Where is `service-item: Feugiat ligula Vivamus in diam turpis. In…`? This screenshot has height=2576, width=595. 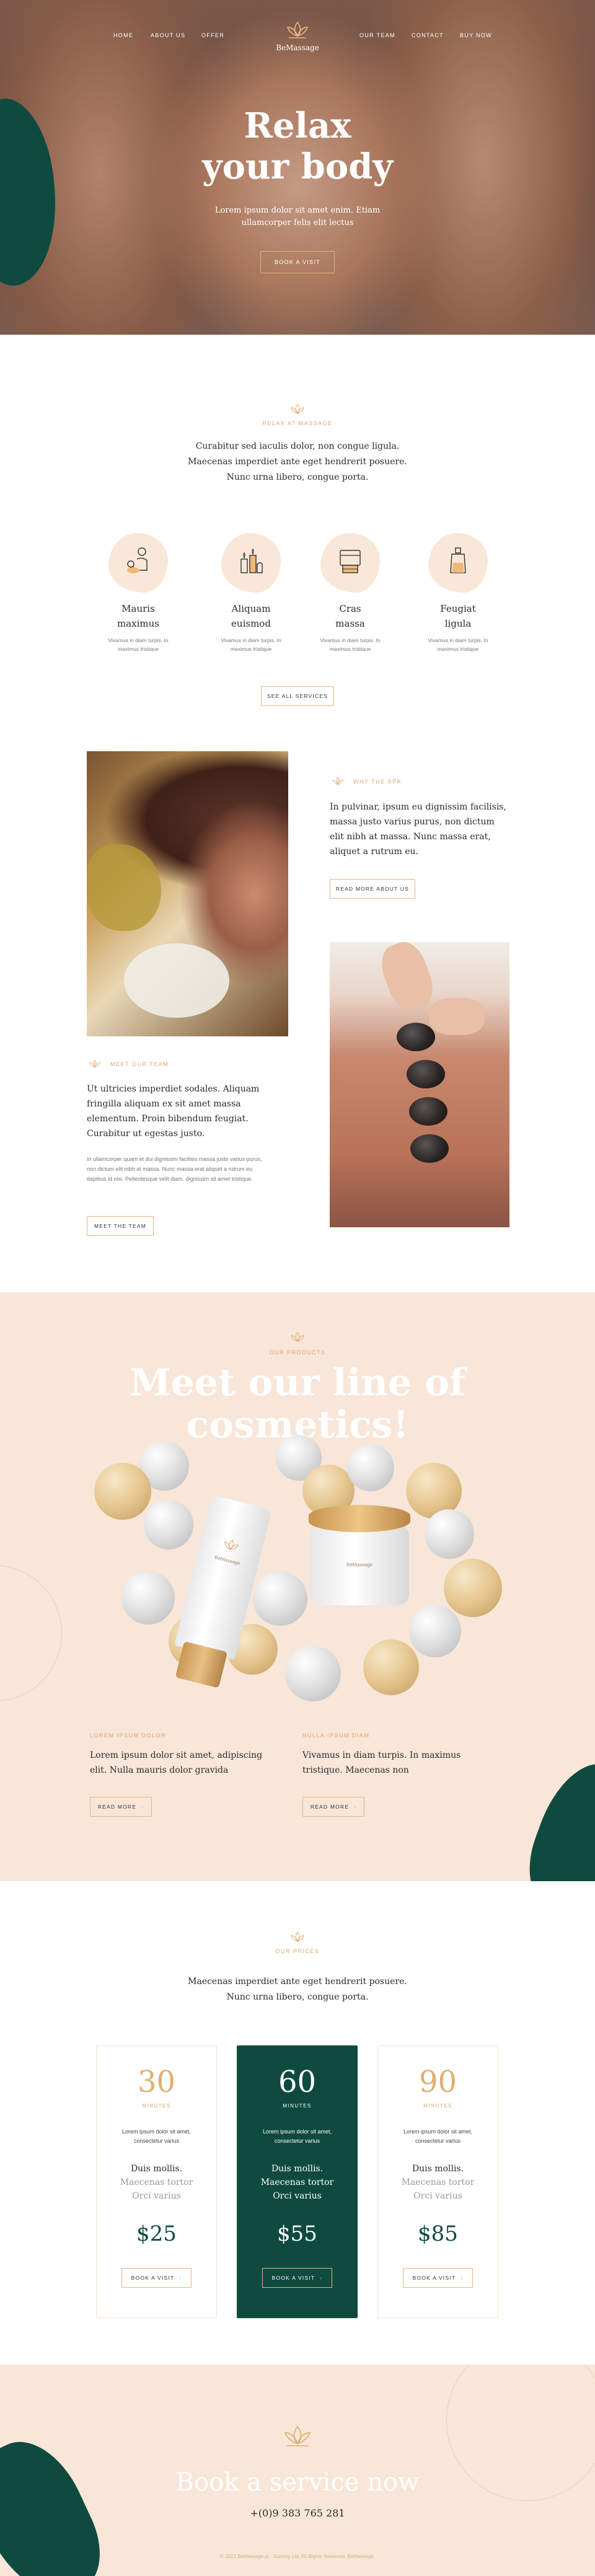 service-item: Feugiat ligula Vivamus in diam turpis. In… is located at coordinates (458, 593).